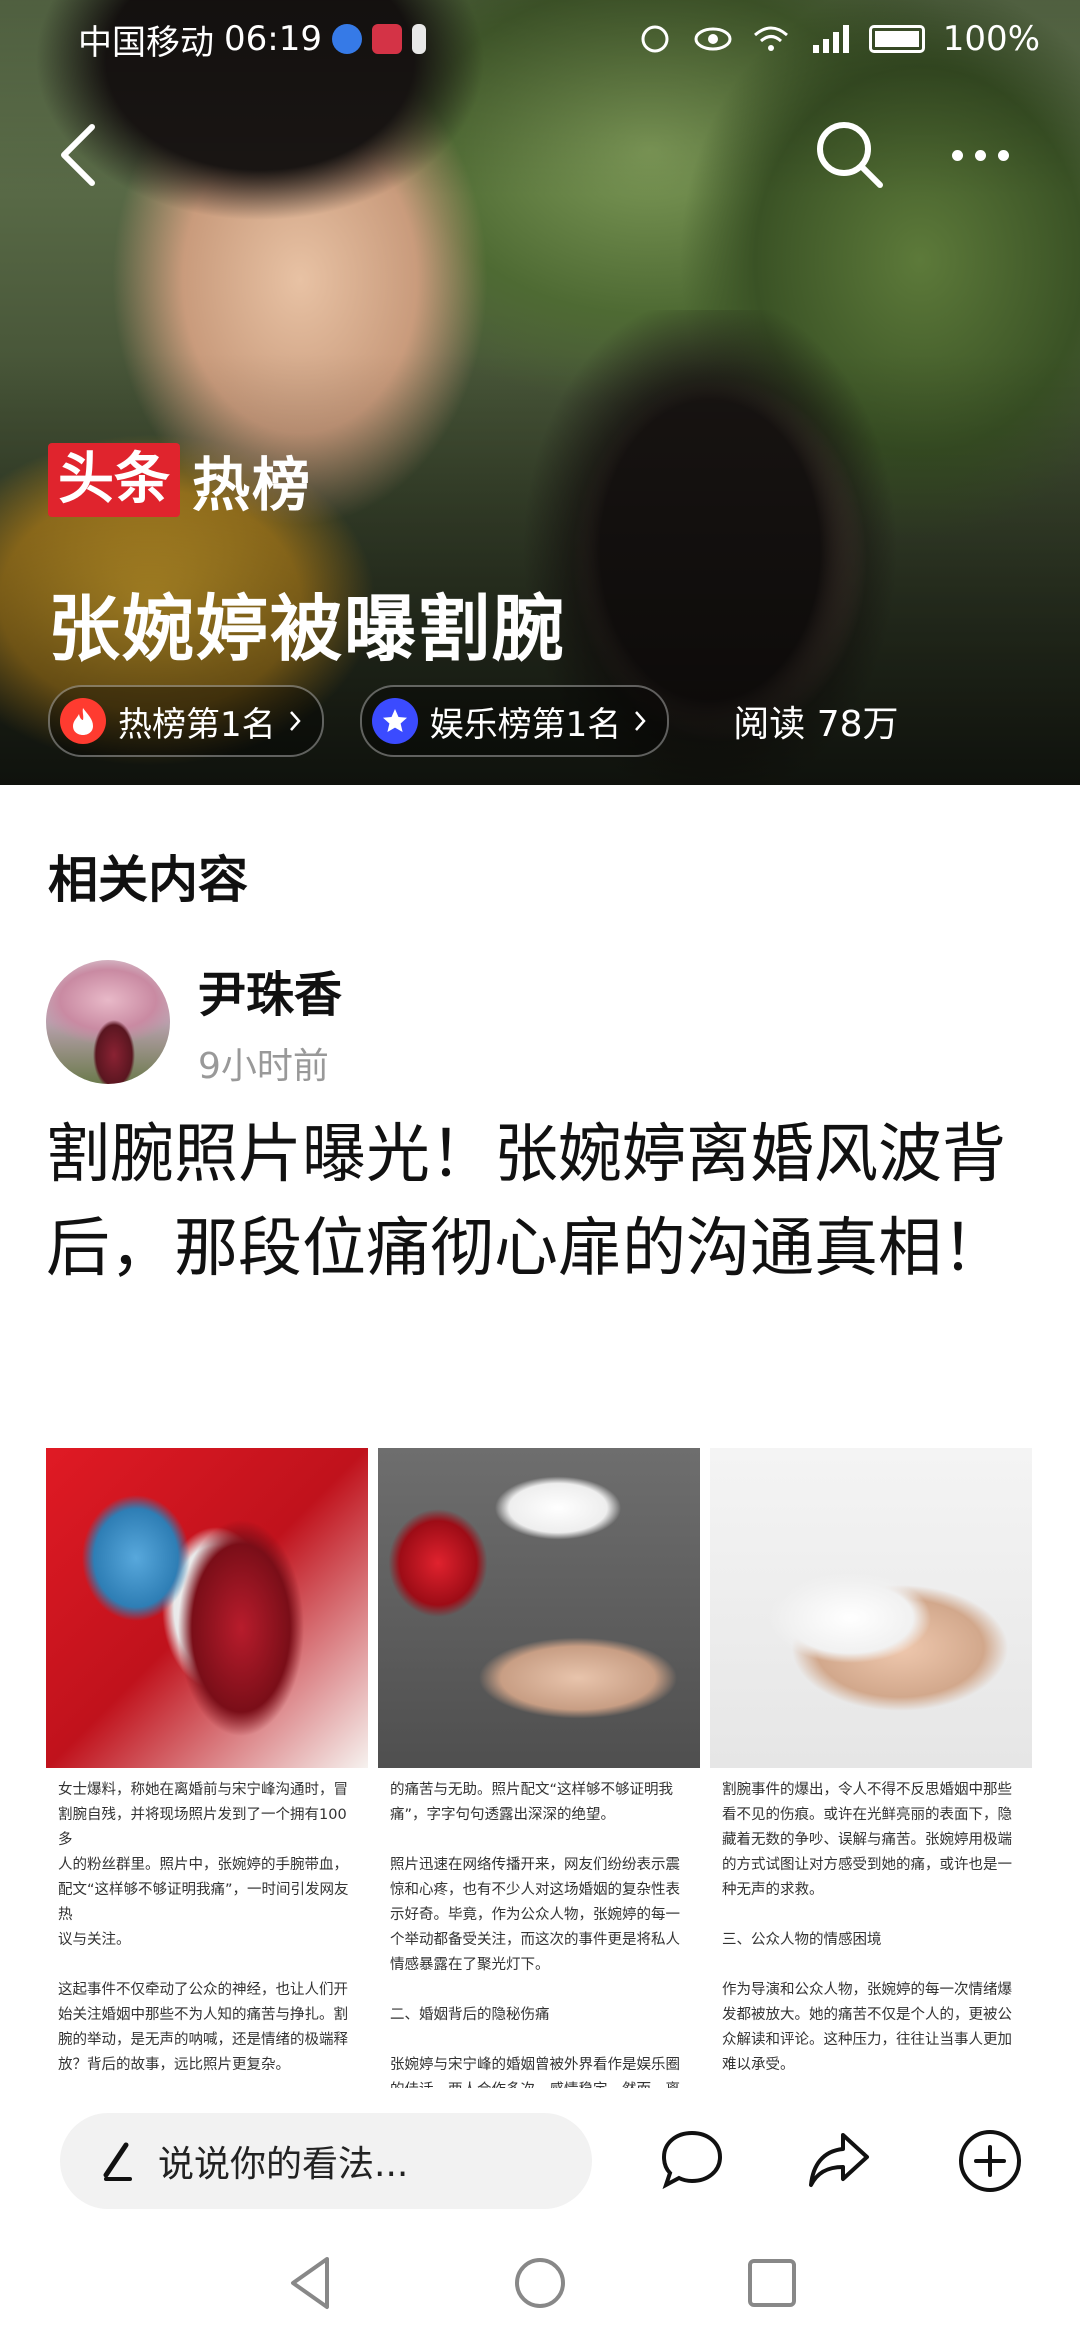  What do you see at coordinates (525, 724) in the screenshot?
I see `ent-rank-label: 娱乐榜第1名` at bounding box center [525, 724].